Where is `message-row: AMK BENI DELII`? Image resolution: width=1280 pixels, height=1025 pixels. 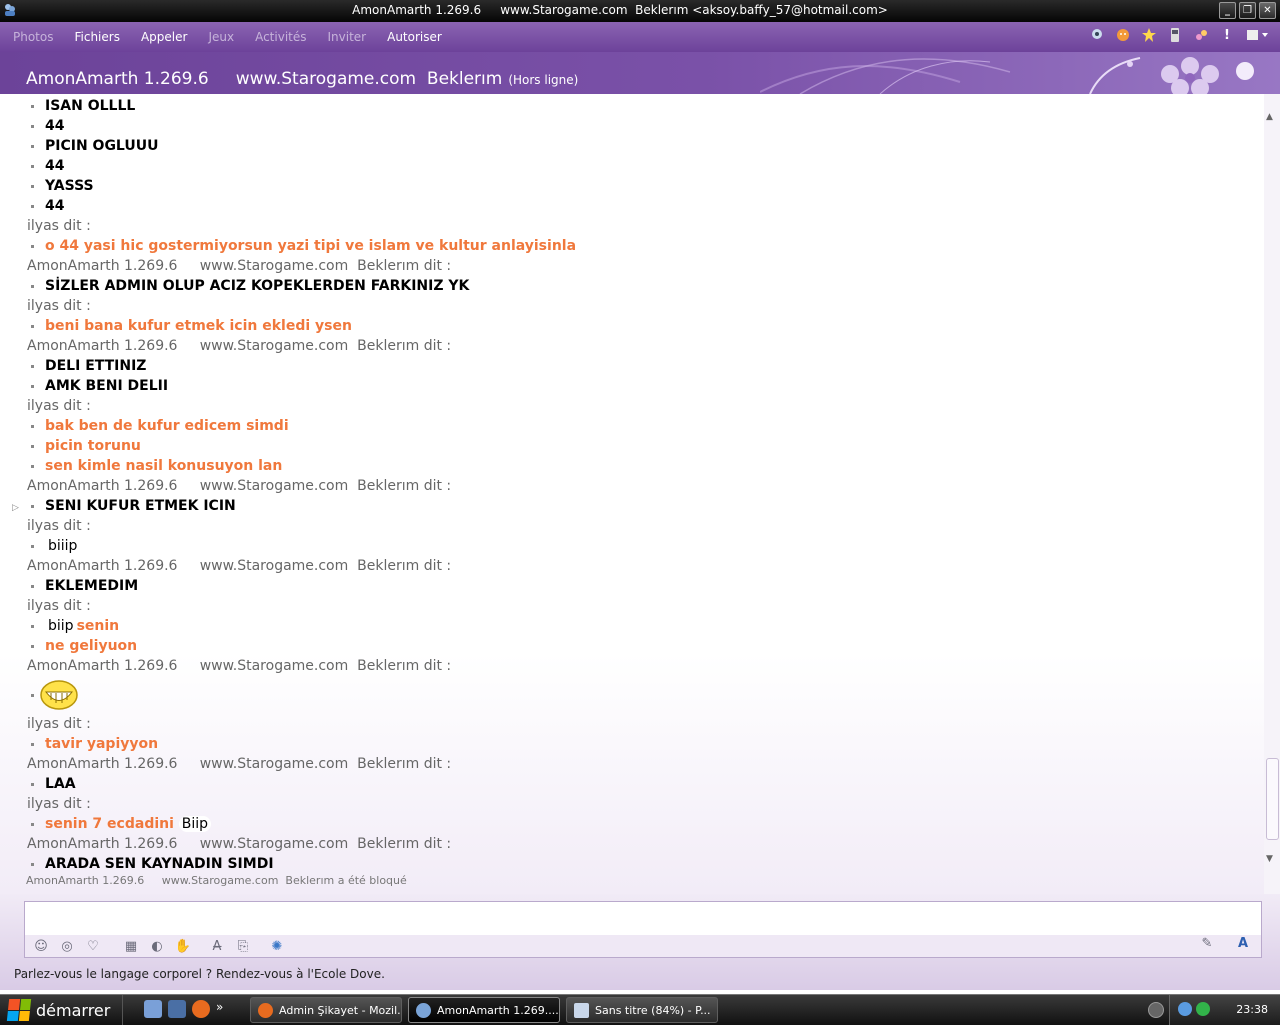
message-row: AMK BENI DELII is located at coordinates (99, 386).